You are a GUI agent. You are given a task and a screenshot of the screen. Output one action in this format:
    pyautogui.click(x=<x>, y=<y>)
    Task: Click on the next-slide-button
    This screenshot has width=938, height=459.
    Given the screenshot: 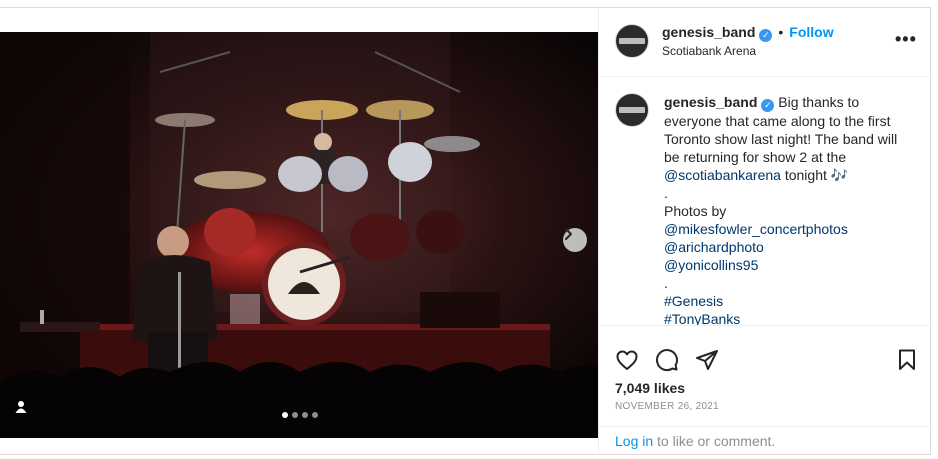 What is the action you would take?
    pyautogui.click(x=575, y=240)
    